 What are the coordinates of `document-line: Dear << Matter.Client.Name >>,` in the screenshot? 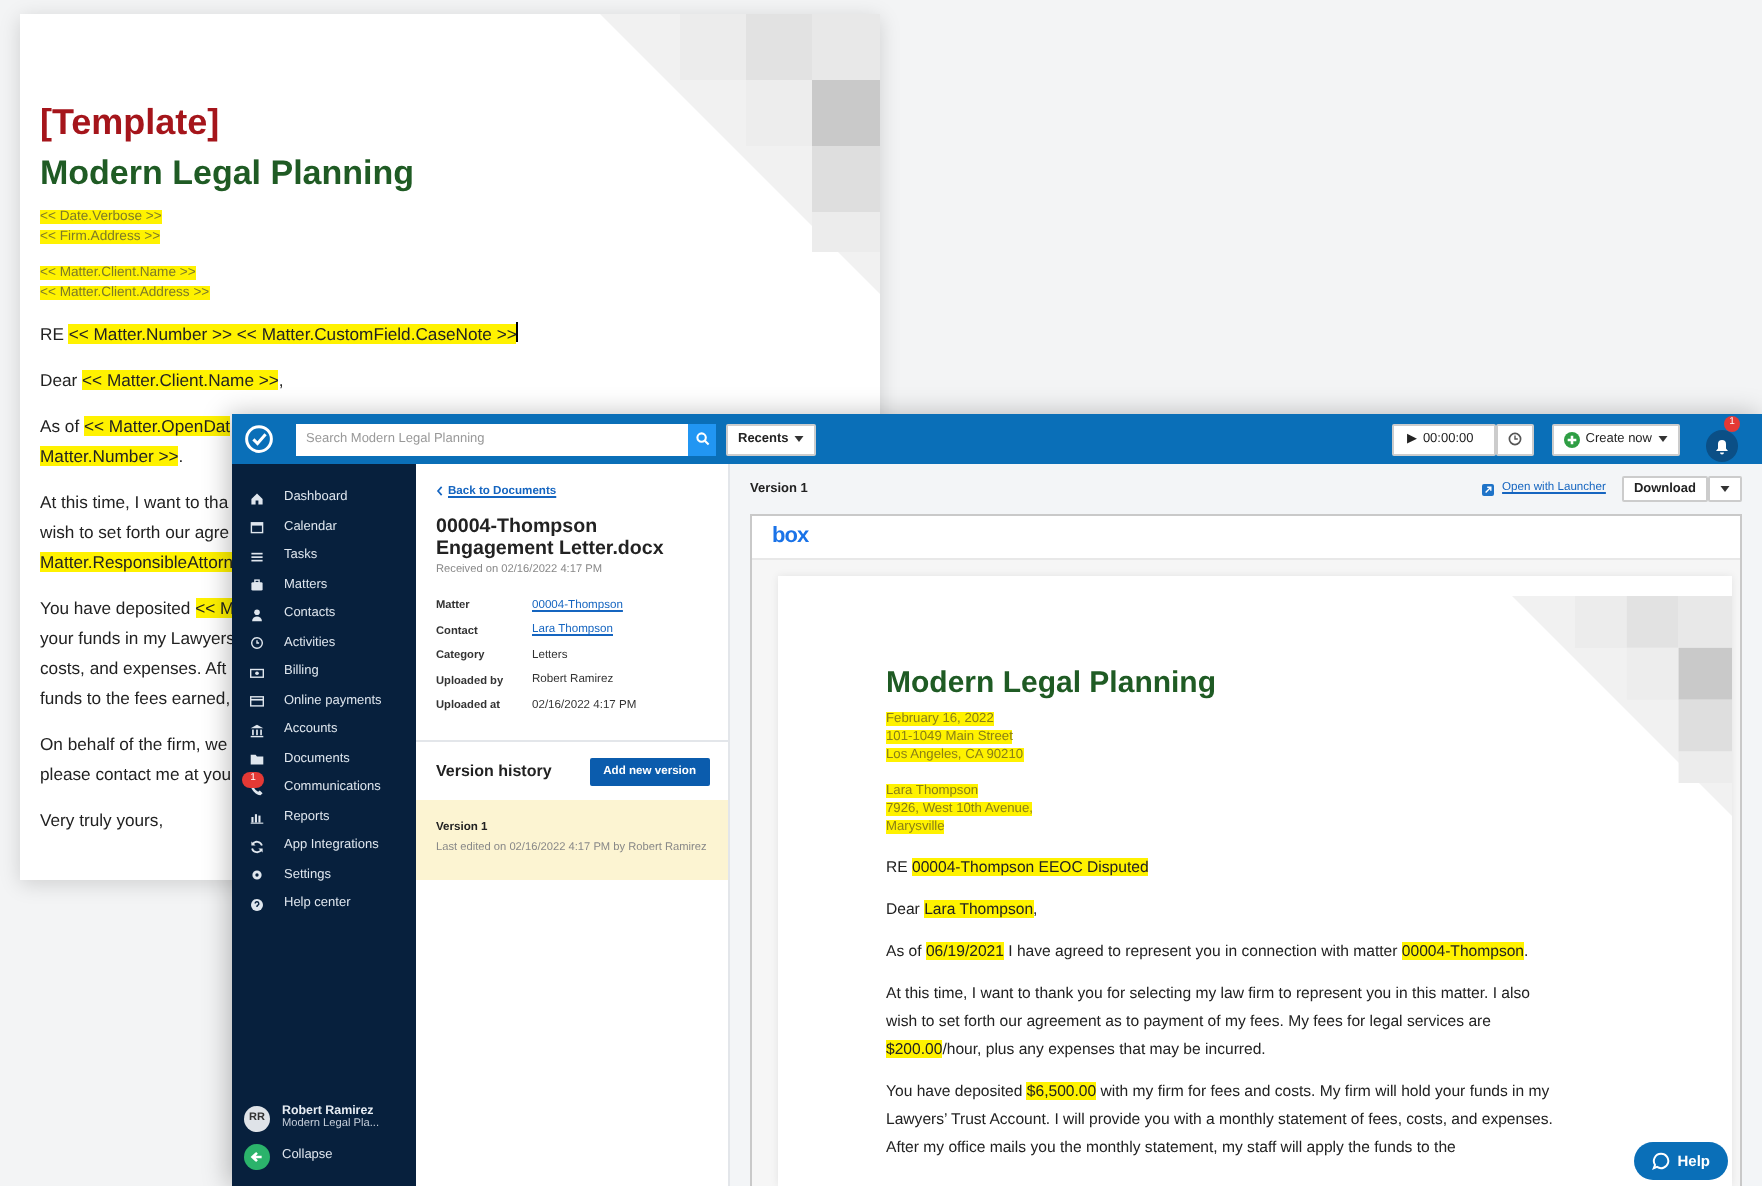 It's located at (162, 381).